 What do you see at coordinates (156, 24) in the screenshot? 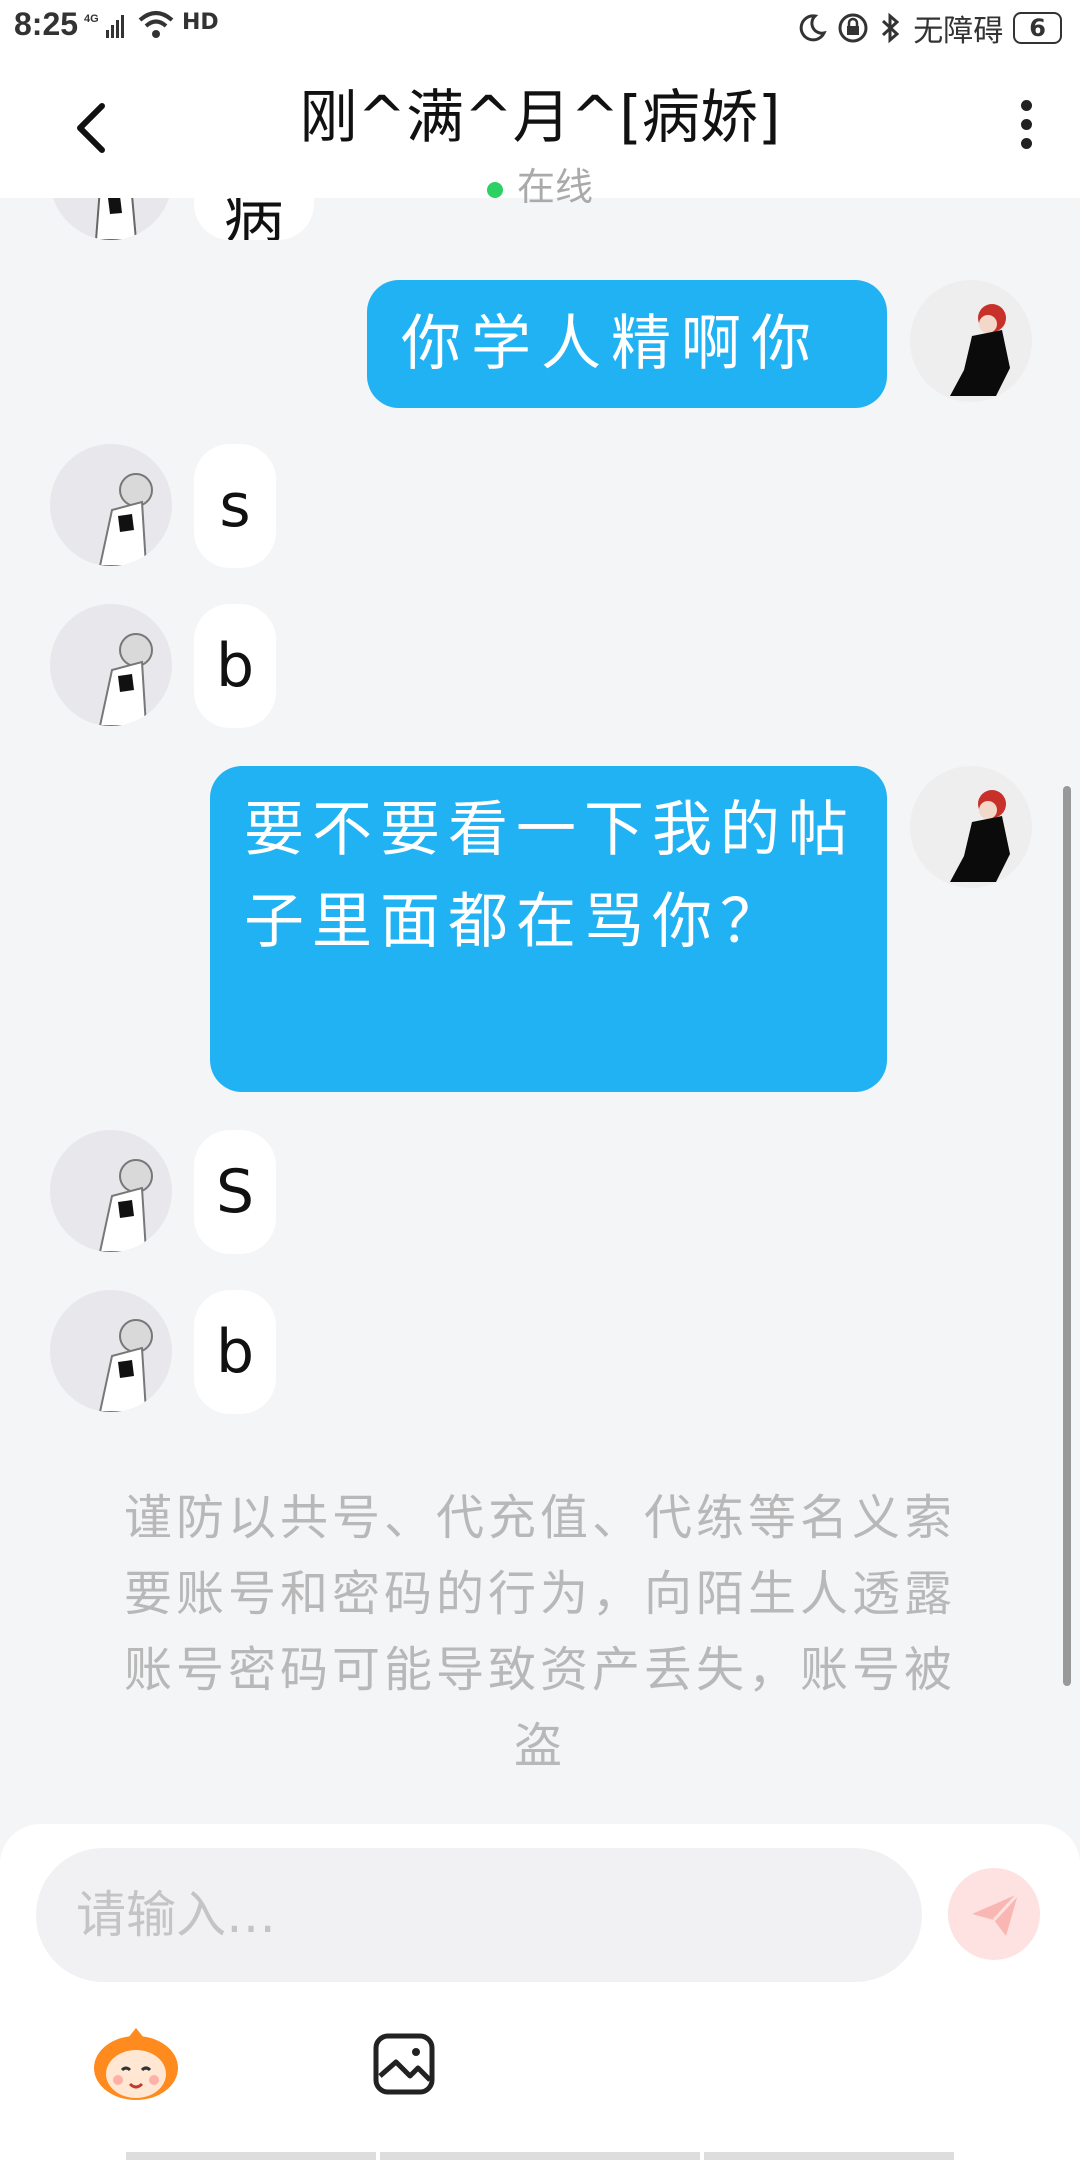
I see `wifi-icon` at bounding box center [156, 24].